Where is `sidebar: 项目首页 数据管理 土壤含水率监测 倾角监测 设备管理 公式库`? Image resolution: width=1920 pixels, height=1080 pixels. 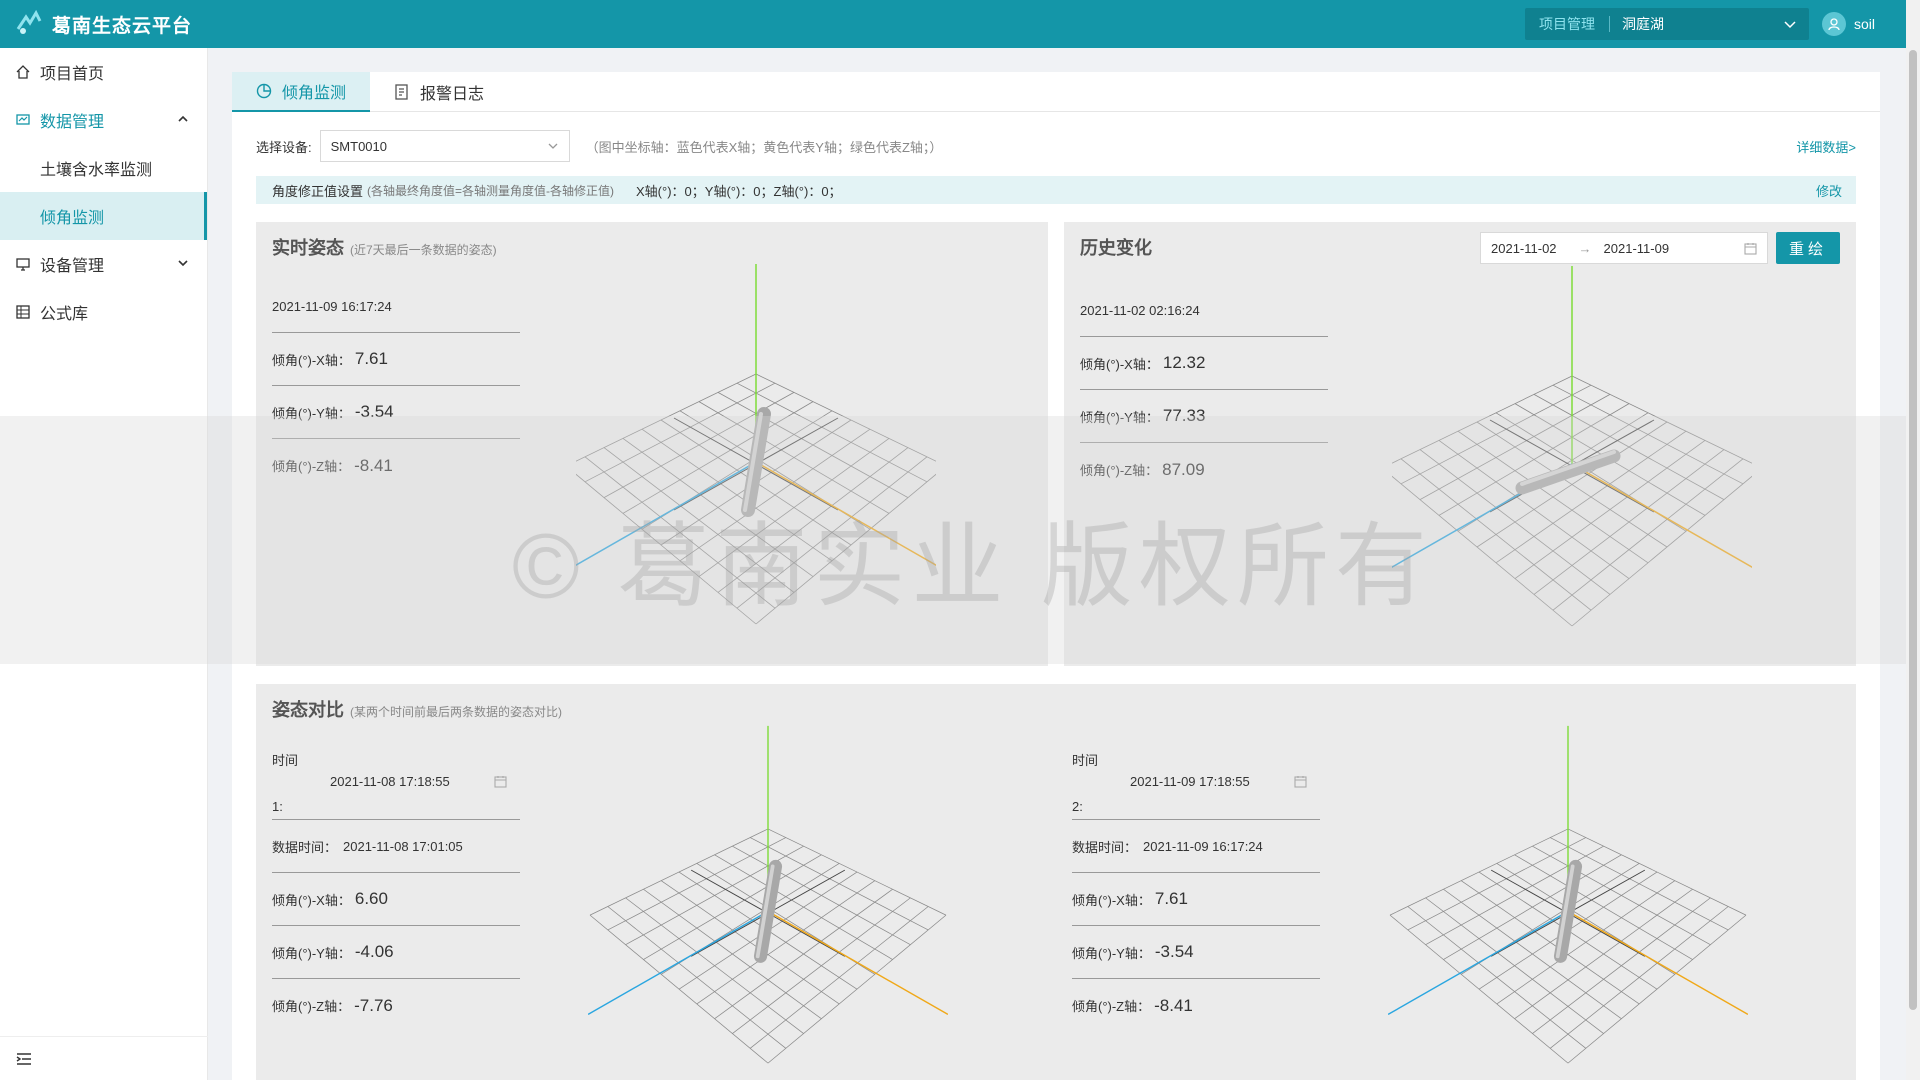 sidebar: 项目首页 数据管理 土壤含水率监测 倾角监测 设备管理 公式库 is located at coordinates (104, 564).